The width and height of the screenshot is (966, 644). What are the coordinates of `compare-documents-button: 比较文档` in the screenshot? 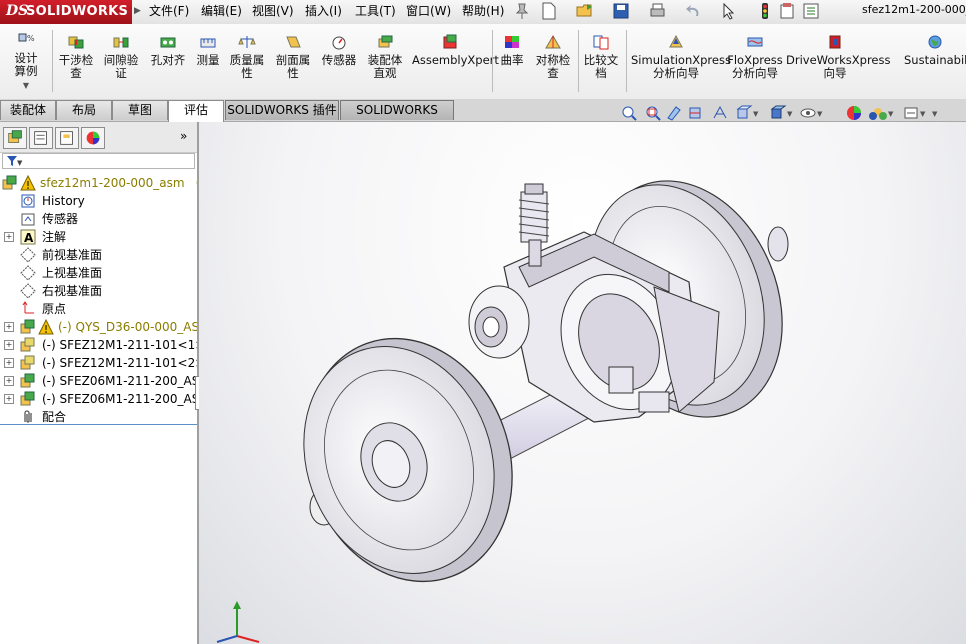 It's located at (601, 54).